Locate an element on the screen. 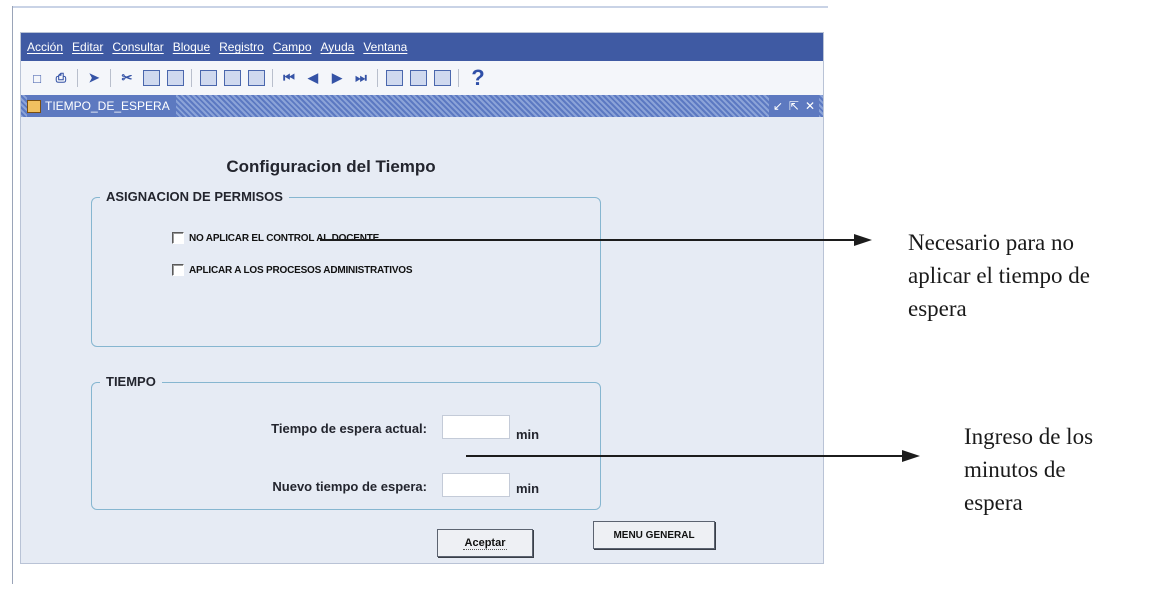 The height and width of the screenshot is (590, 1174). annotation-note-1-line-3: espera is located at coordinates (937, 308).